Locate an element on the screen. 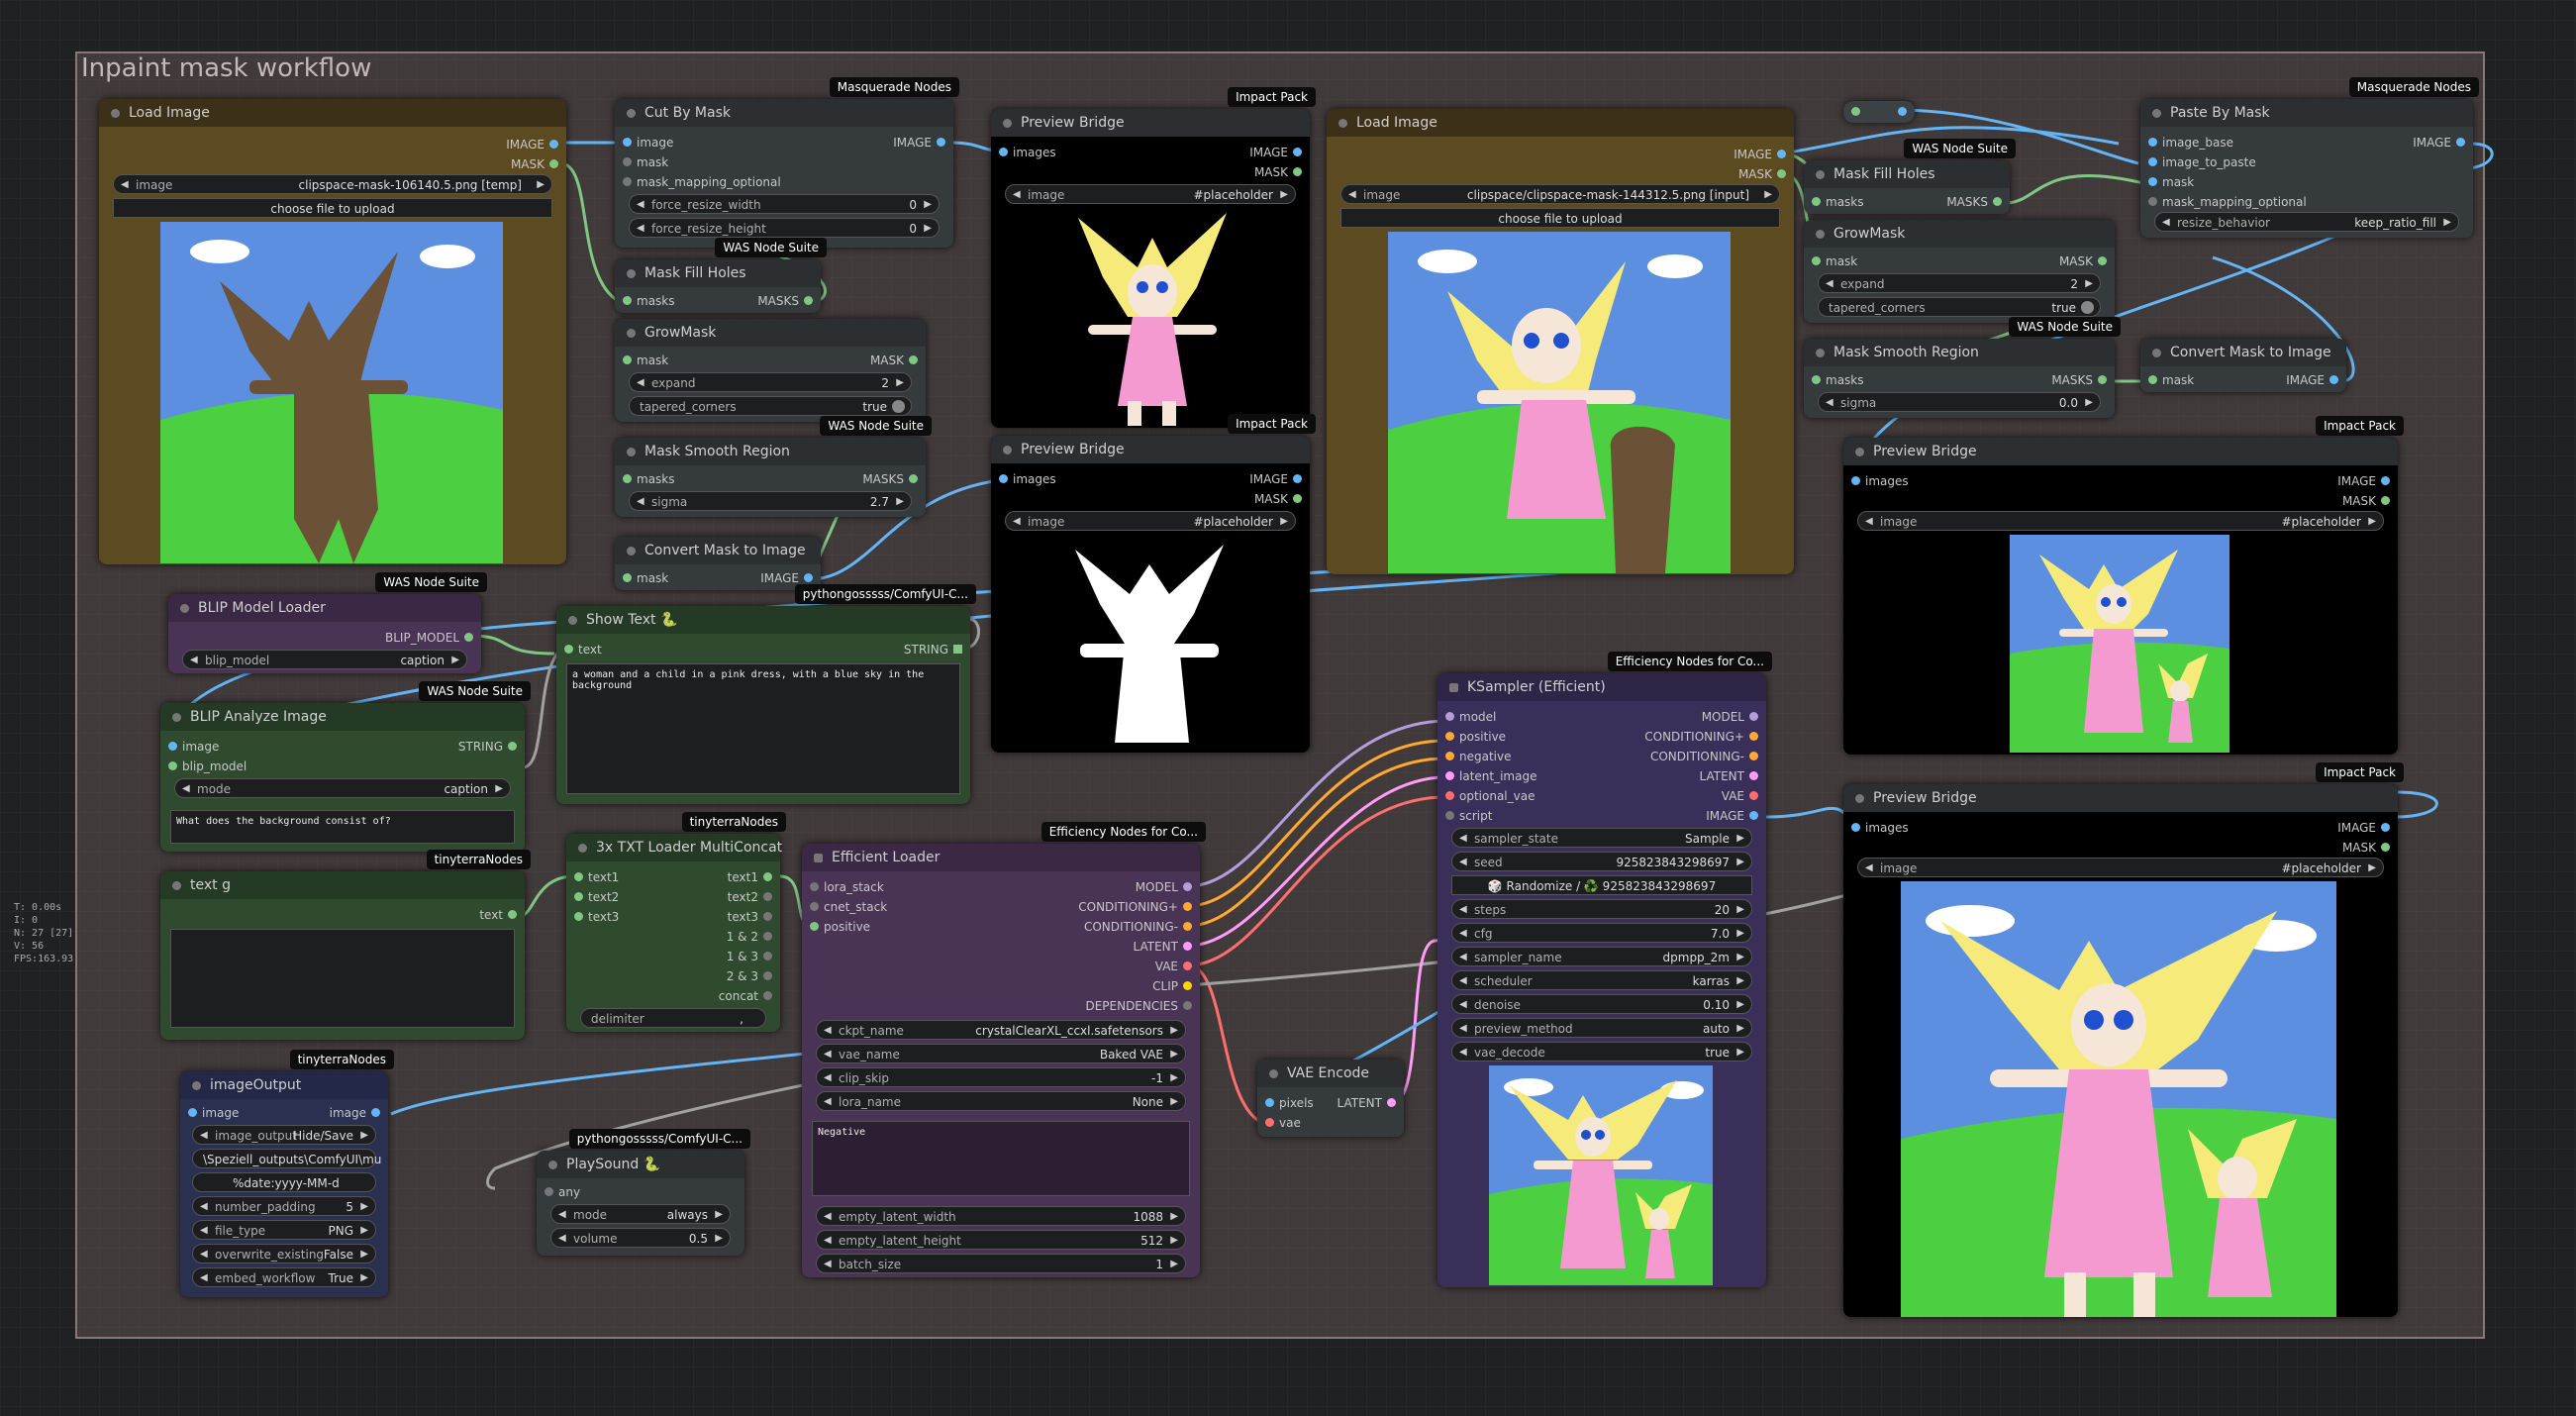  vae-decode-select: ◀ vae_decode true ▶ is located at coordinates (1602, 1052).